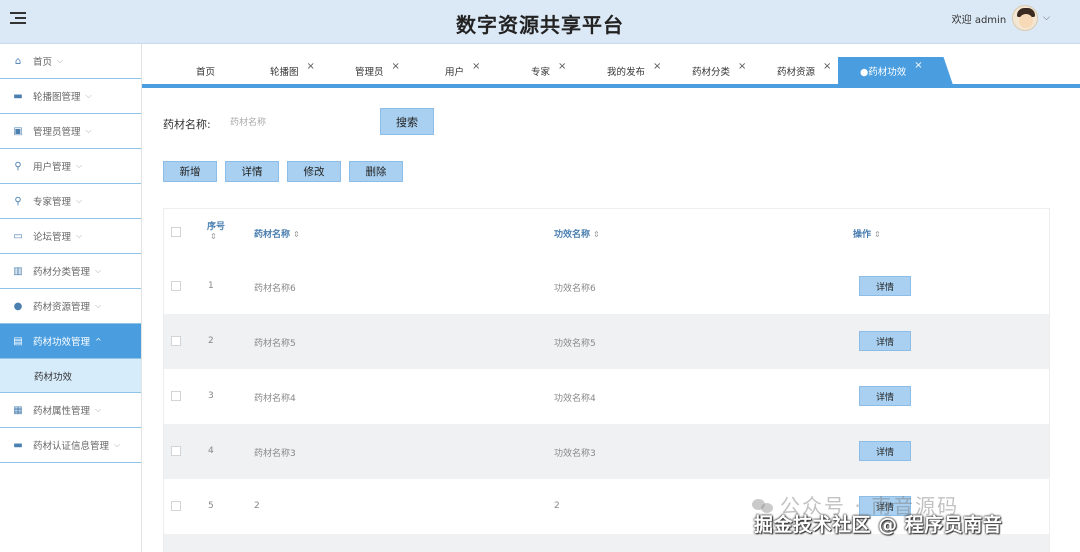 The image size is (1080, 552). I want to click on sidebar-item-experts: ⚲ 专家管理 ⌵, so click(70, 201).